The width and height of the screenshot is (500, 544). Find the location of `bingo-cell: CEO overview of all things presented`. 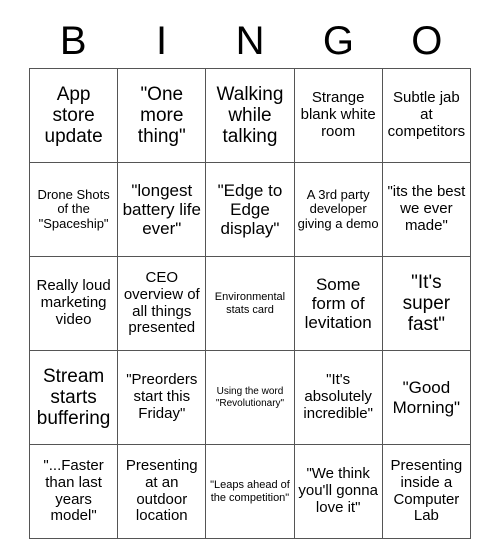

bingo-cell: CEO overview of all things presented is located at coordinates (162, 303).